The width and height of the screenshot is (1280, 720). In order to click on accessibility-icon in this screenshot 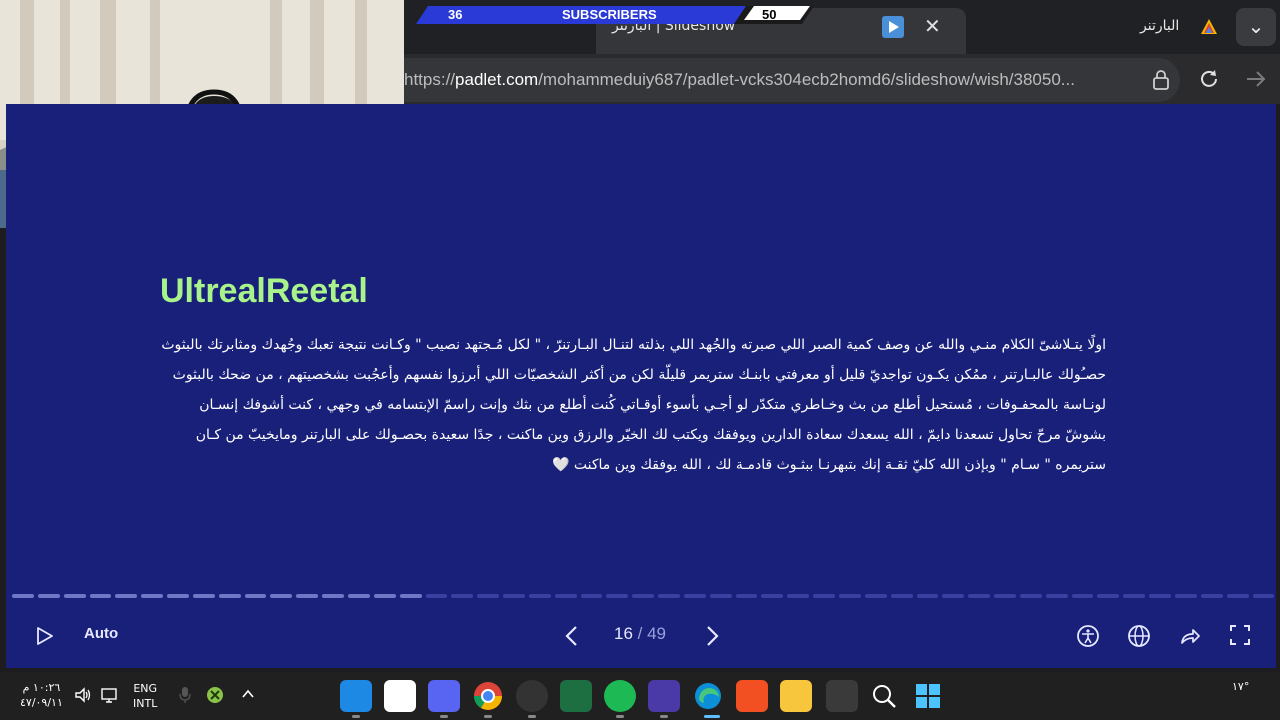, I will do `click(1088, 636)`.